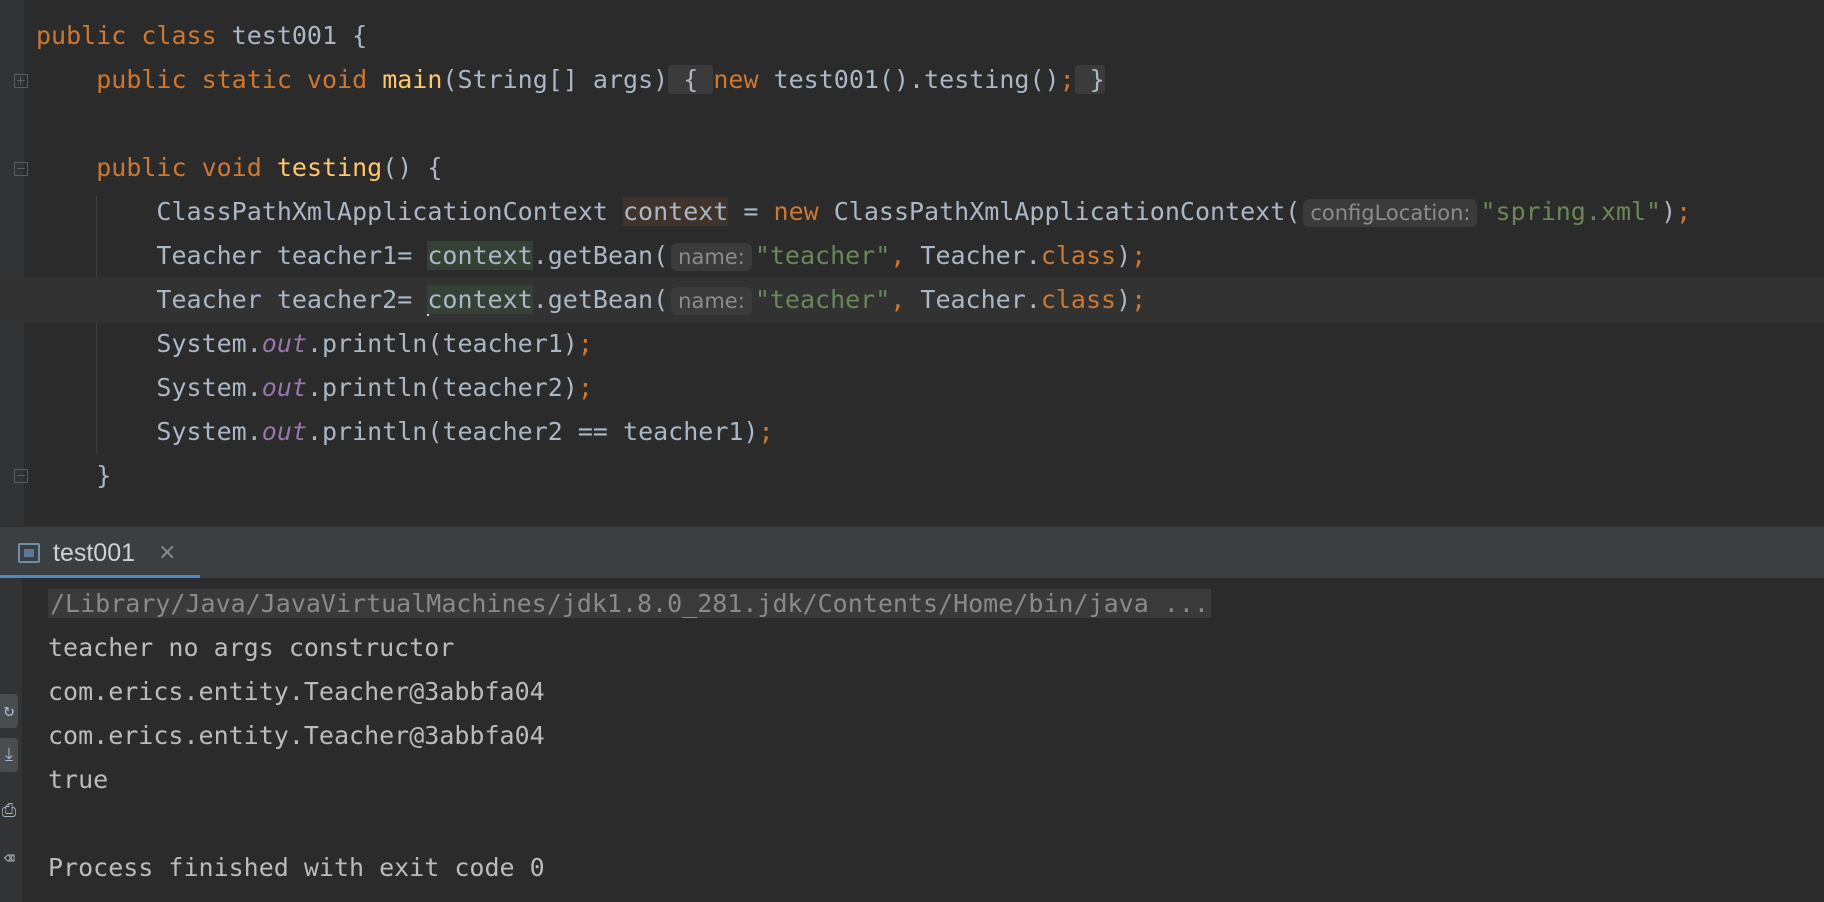  I want to click on code-token: ClassPathXmlApplicationContext, so click(329, 211).